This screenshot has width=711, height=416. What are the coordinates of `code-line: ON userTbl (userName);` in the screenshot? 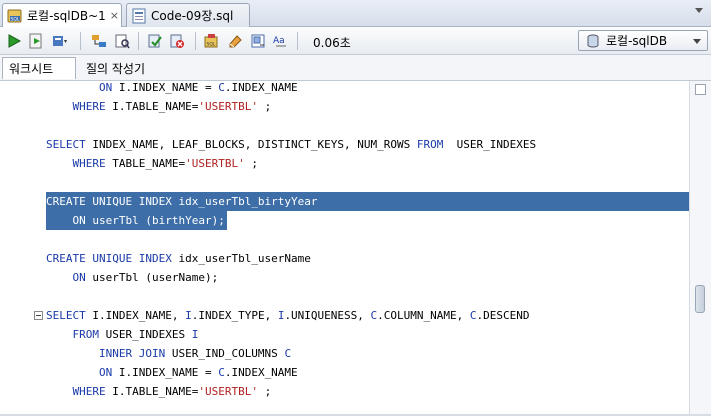 It's located at (367, 277).